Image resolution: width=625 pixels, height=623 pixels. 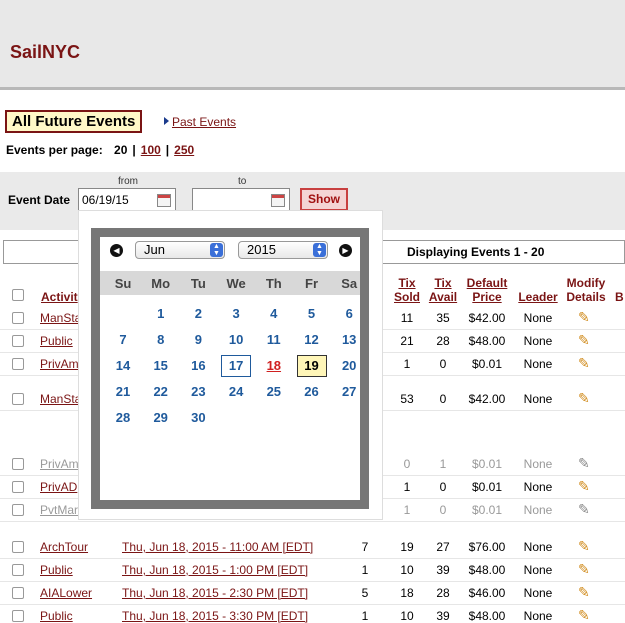 What do you see at coordinates (66, 593) in the screenshot?
I see `activity-link: AIALower` at bounding box center [66, 593].